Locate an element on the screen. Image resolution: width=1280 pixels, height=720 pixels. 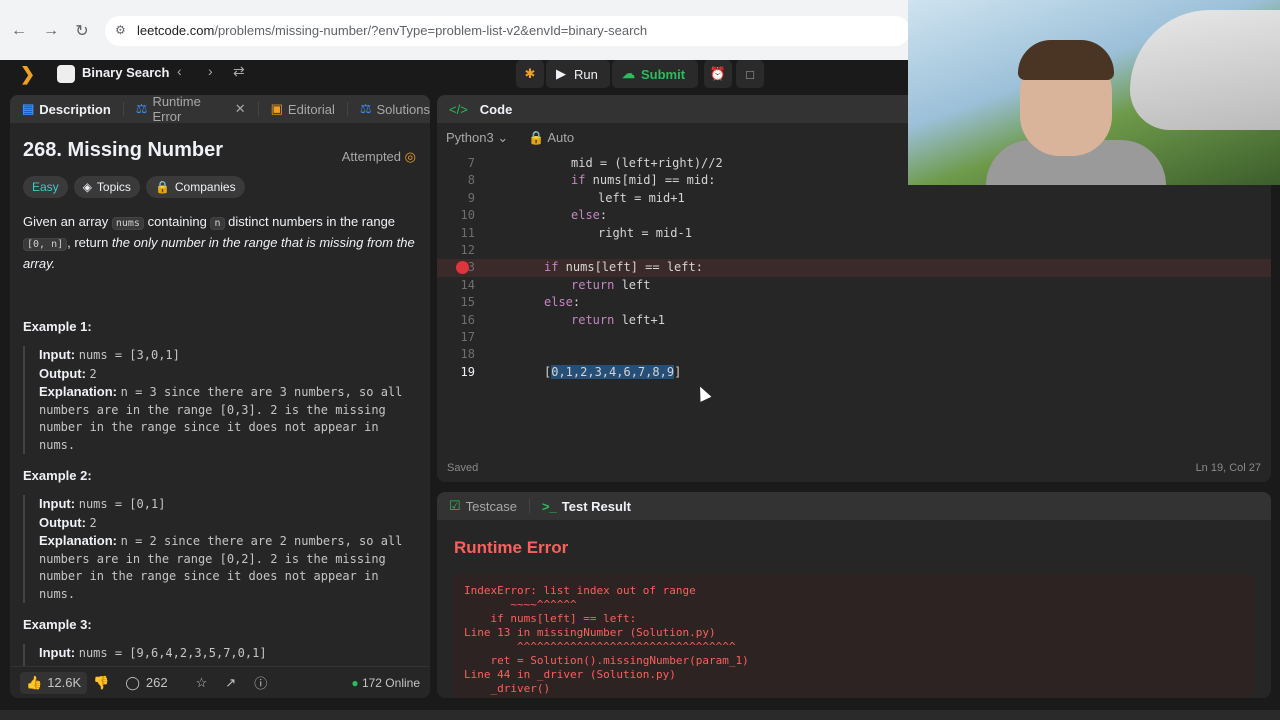
submit-label: Submit is located at coordinates (663, 74).